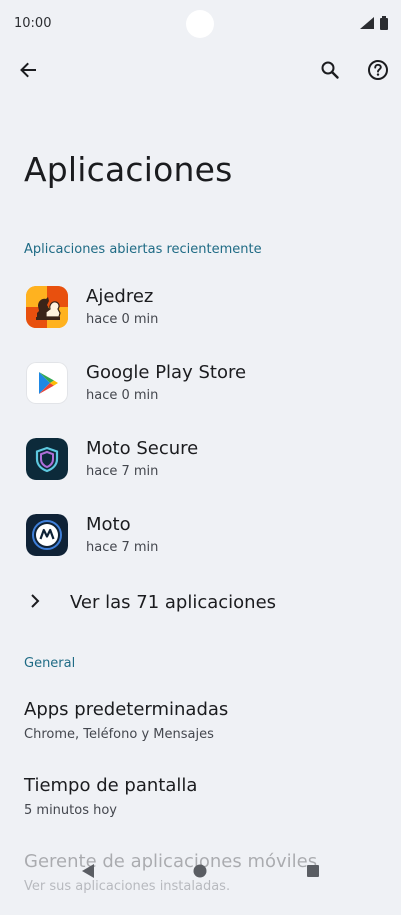 Image resolution: width=401 pixels, height=915 pixels. I want to click on camera-cutout, so click(200, 24).